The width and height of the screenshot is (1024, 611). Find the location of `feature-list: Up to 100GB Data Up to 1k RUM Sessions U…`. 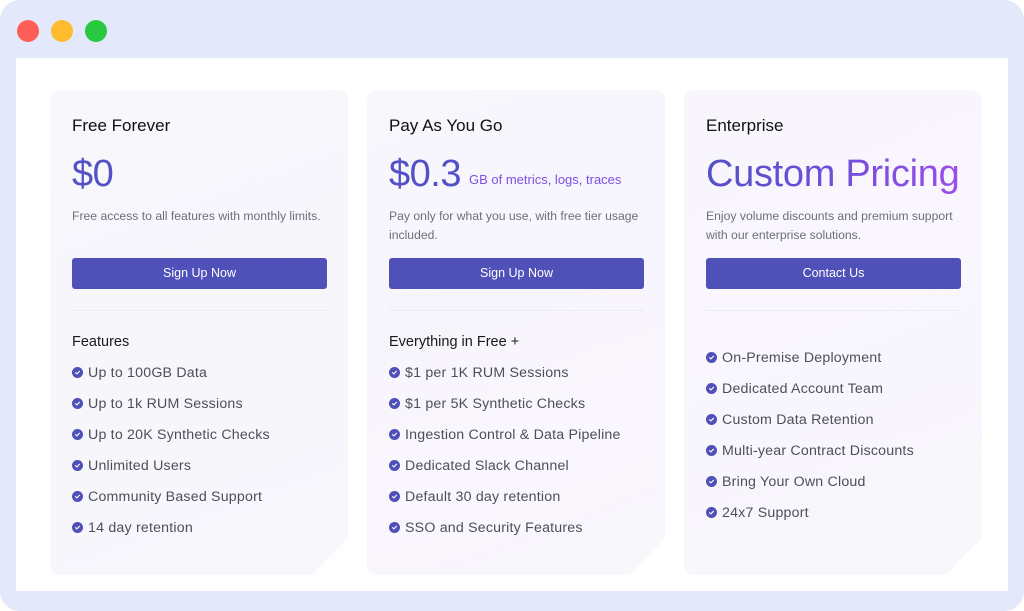

feature-list: Up to 100GB Data Up to 1k RUM Sessions U… is located at coordinates (199, 450).